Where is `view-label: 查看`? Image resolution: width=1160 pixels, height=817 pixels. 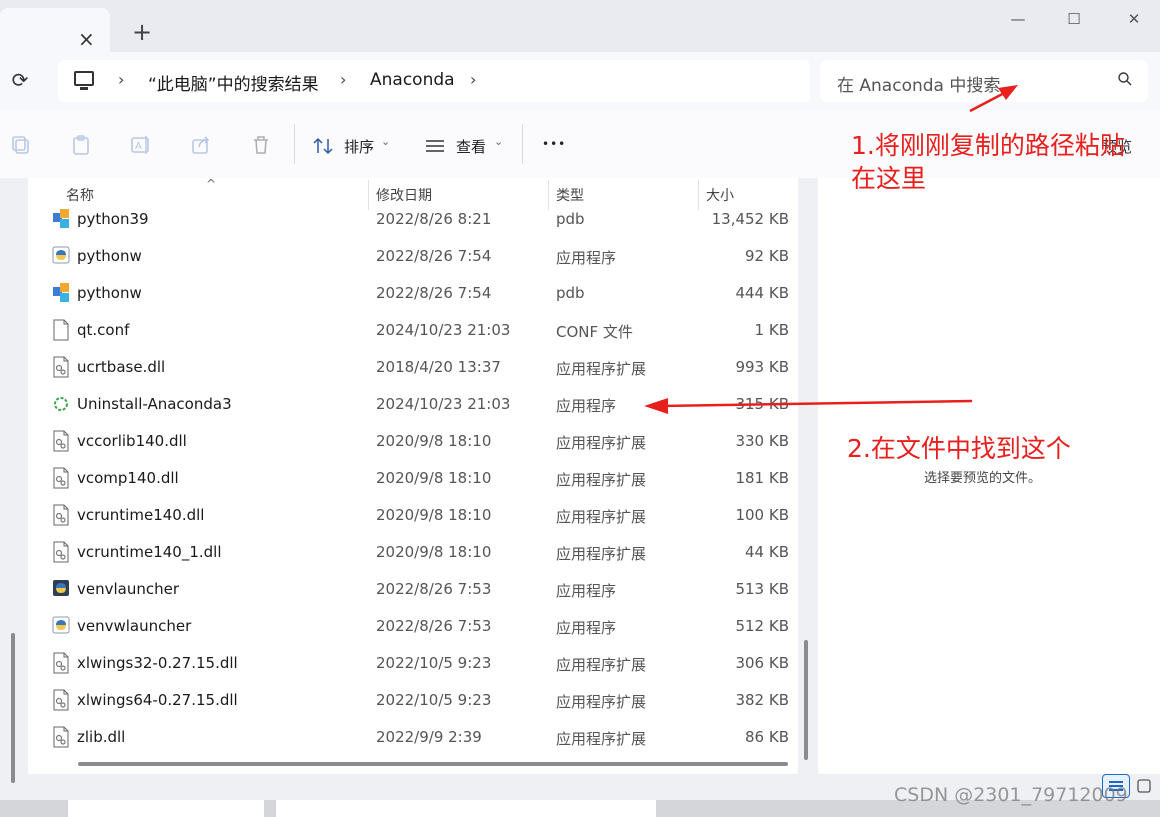
view-label: 查看 is located at coordinates (471, 147).